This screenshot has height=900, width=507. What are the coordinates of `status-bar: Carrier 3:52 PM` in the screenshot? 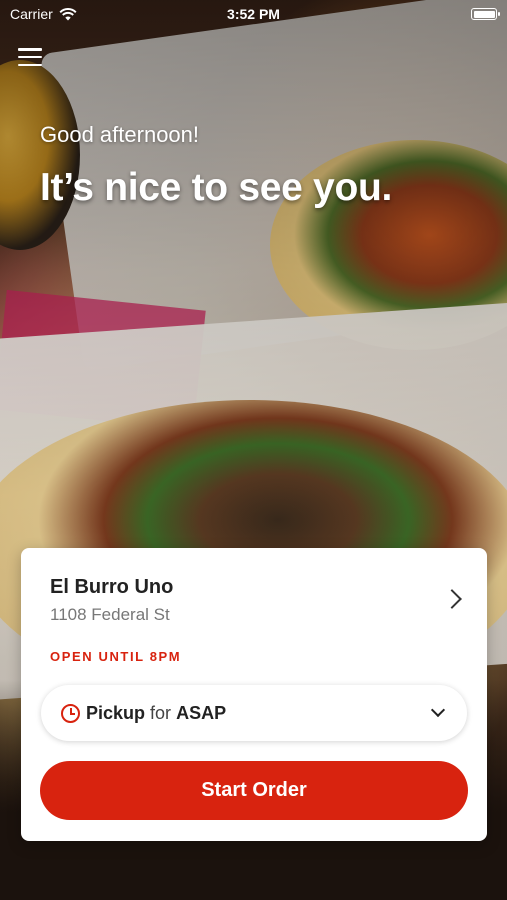 It's located at (253, 14).